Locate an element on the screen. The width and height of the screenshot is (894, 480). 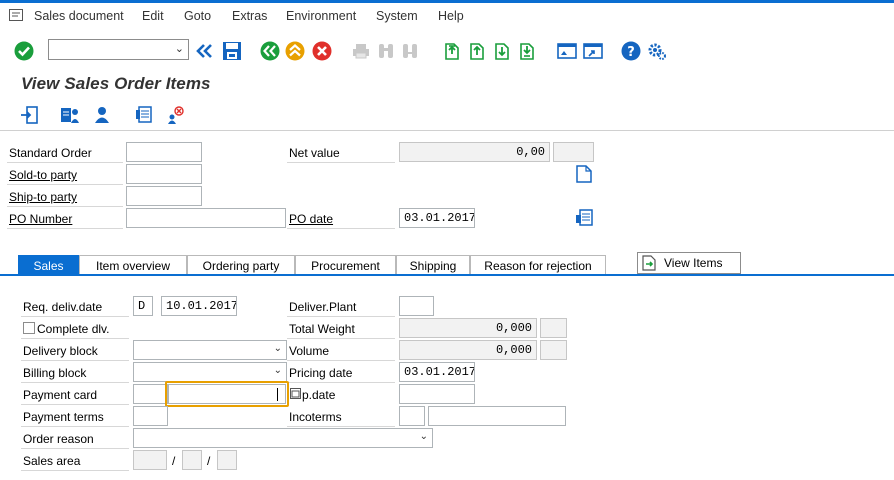
next-page-icon is located at coordinates (501, 51).